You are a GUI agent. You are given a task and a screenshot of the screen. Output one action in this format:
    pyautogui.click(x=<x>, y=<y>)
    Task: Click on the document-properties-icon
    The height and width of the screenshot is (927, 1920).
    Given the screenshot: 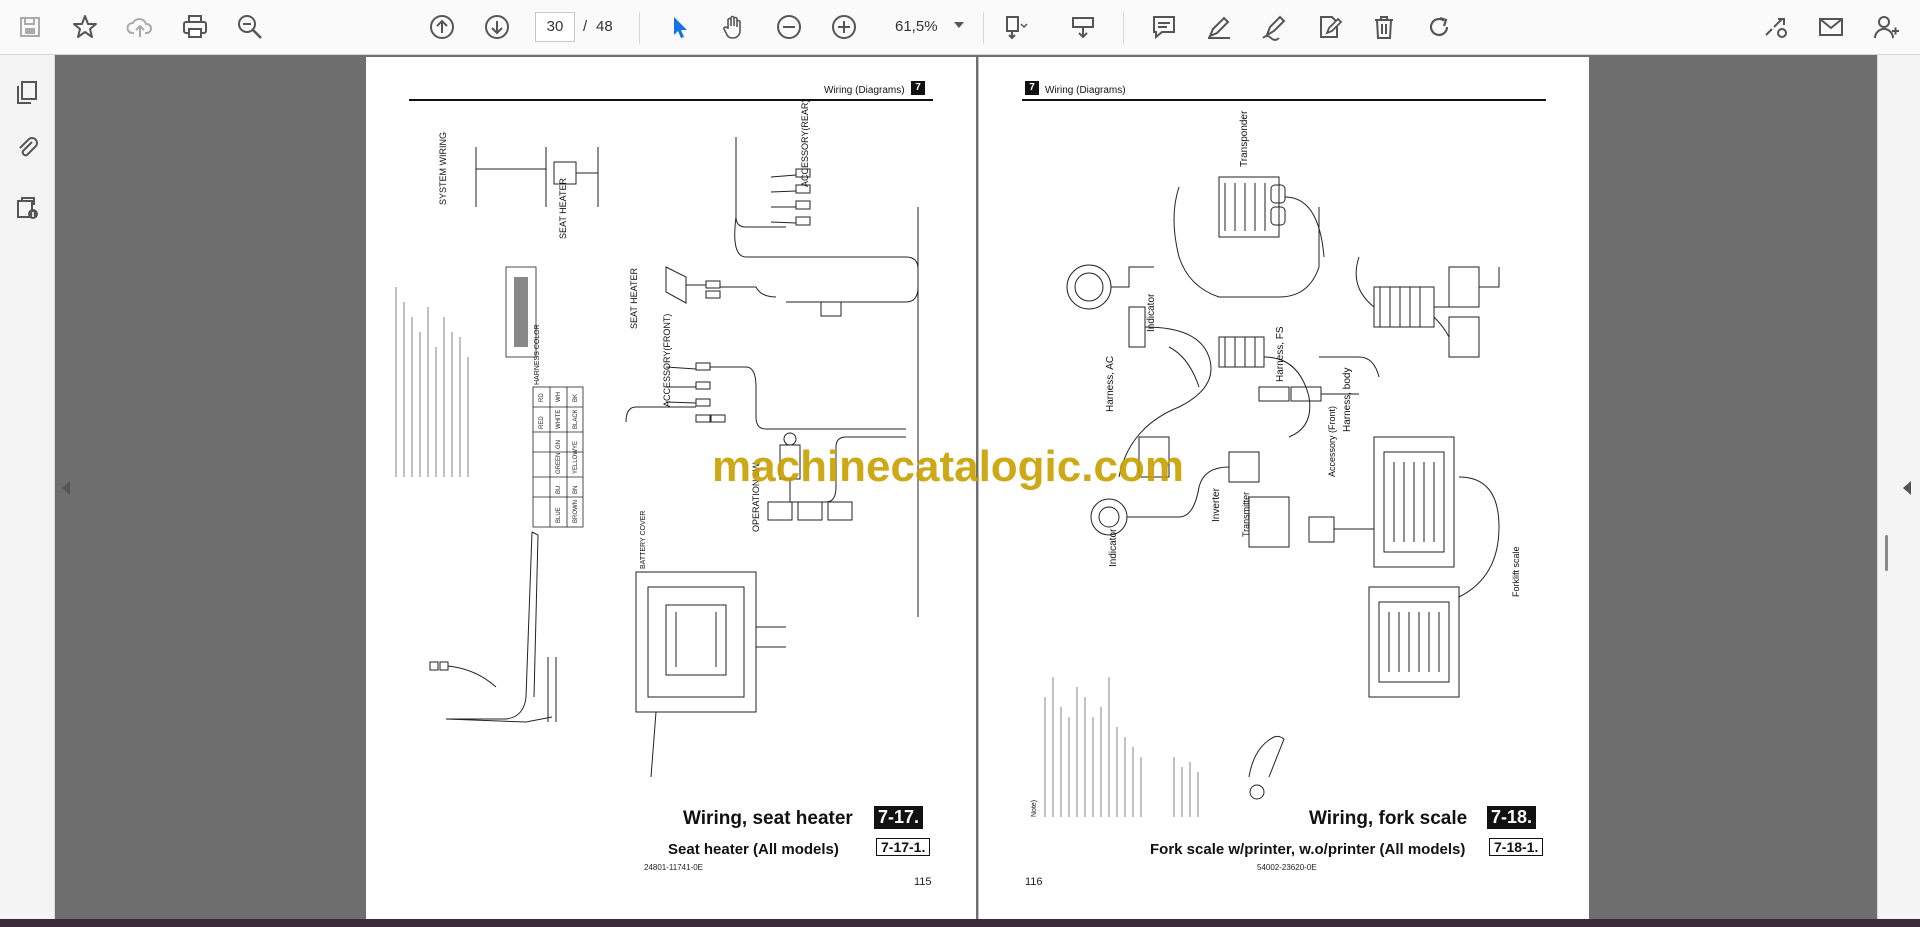 What is the action you would take?
    pyautogui.click(x=27, y=208)
    